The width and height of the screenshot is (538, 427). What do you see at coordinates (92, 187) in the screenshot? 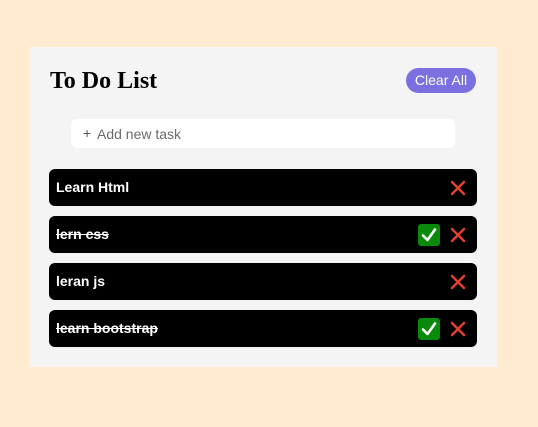
I see `task-label: Learn Html` at bounding box center [92, 187].